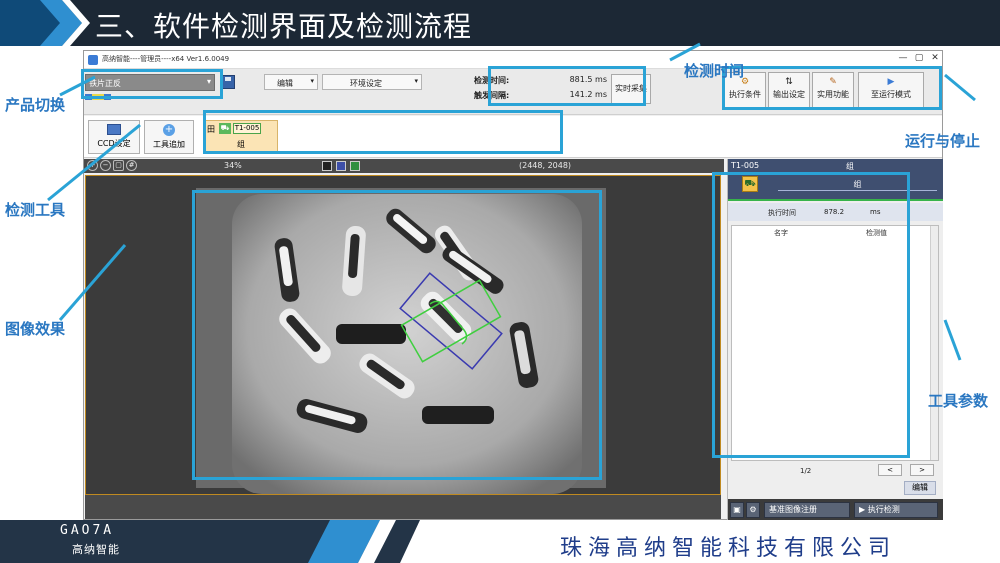  Describe the element at coordinates (943, 141) in the screenshot. I see `annotation-run-stop: 运行与停止` at that location.